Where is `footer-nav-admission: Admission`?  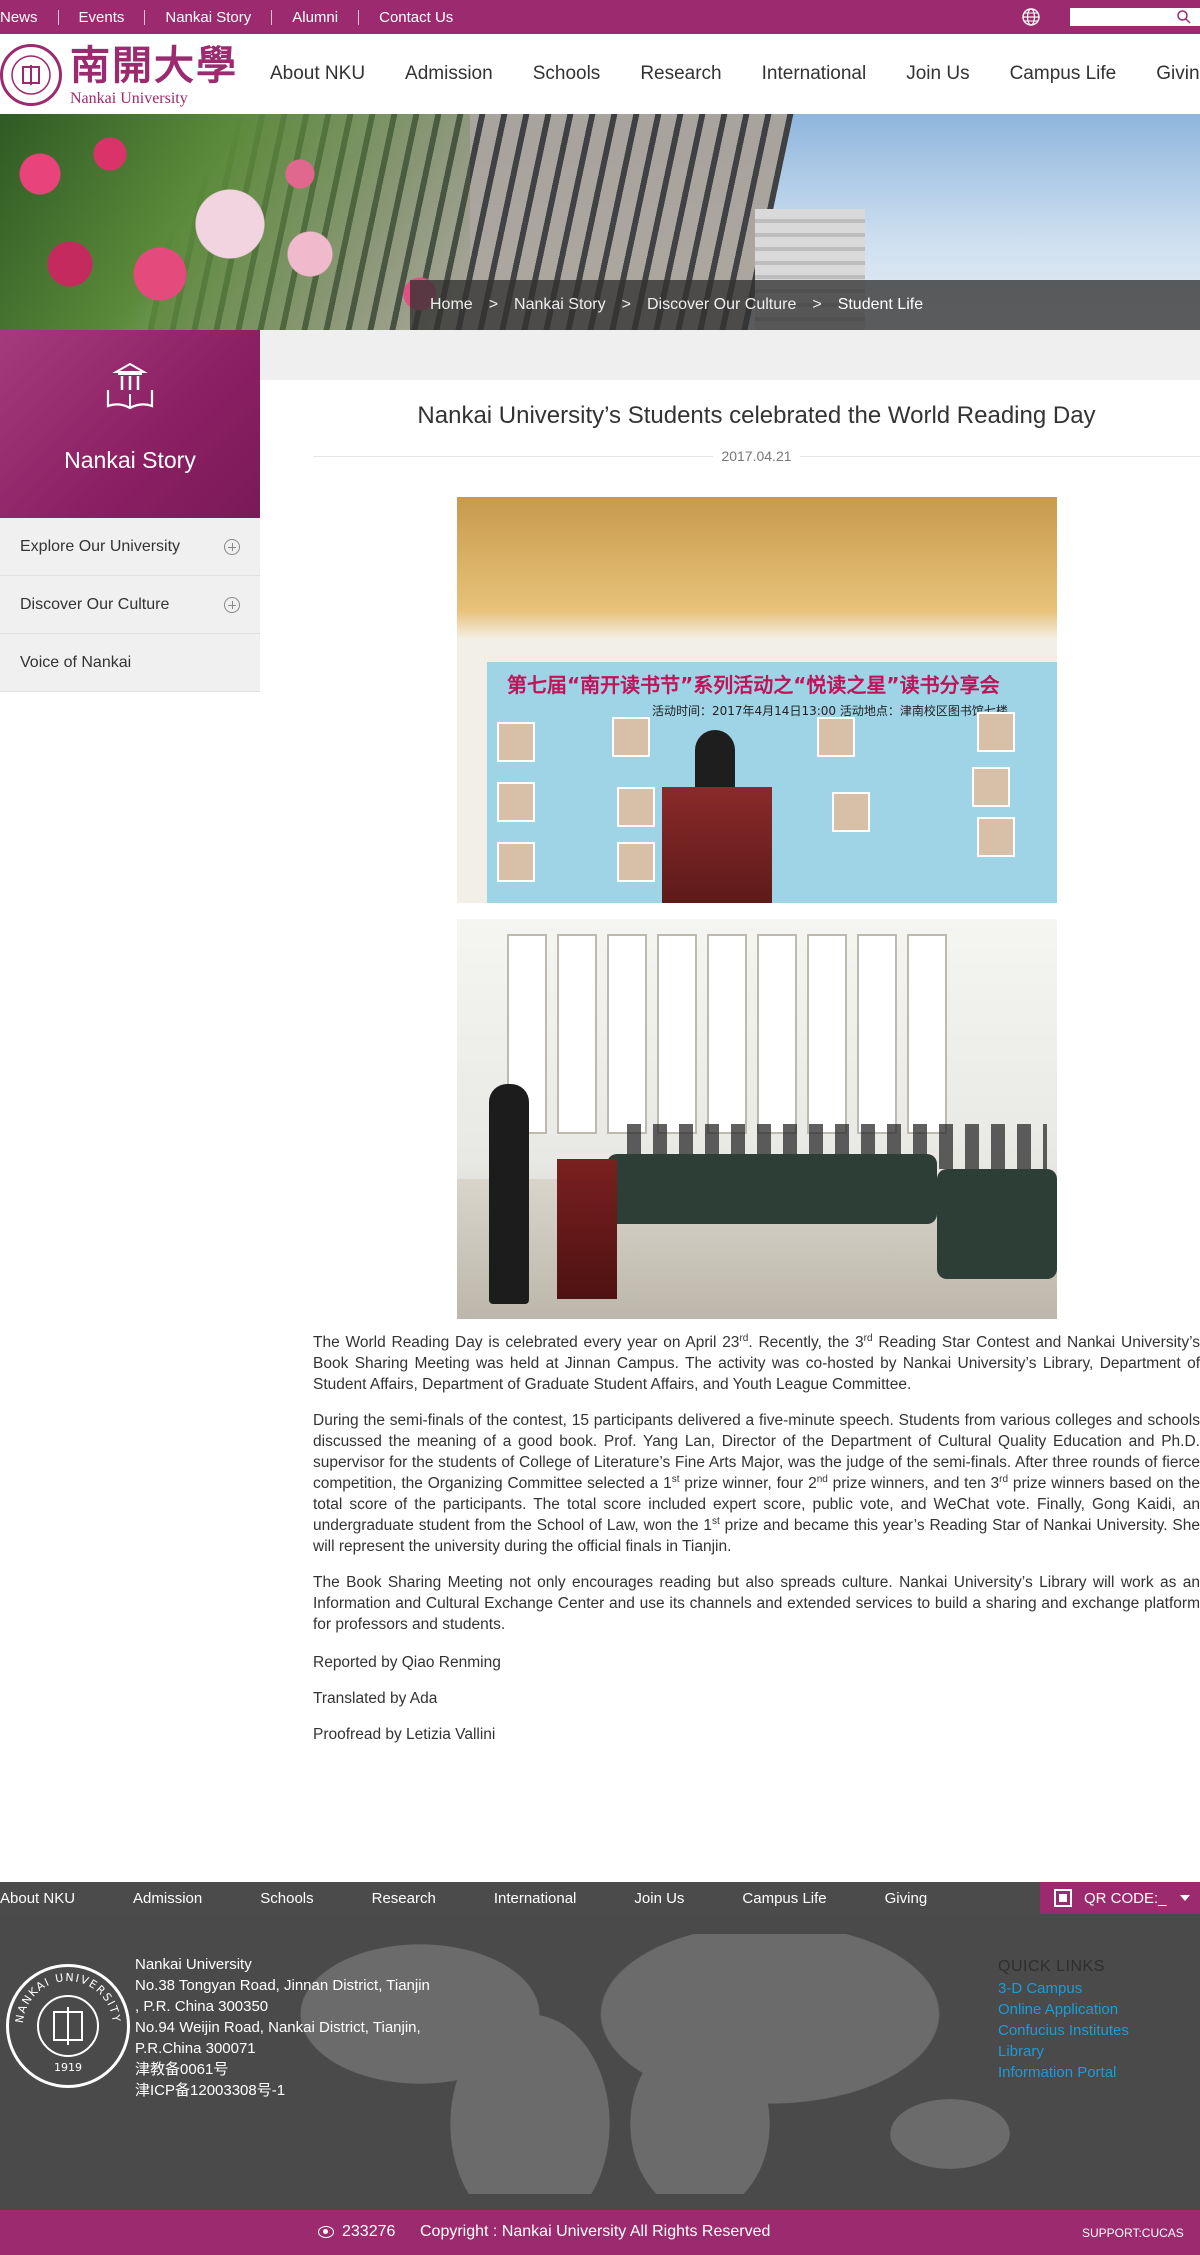 footer-nav-admission: Admission is located at coordinates (167, 1898).